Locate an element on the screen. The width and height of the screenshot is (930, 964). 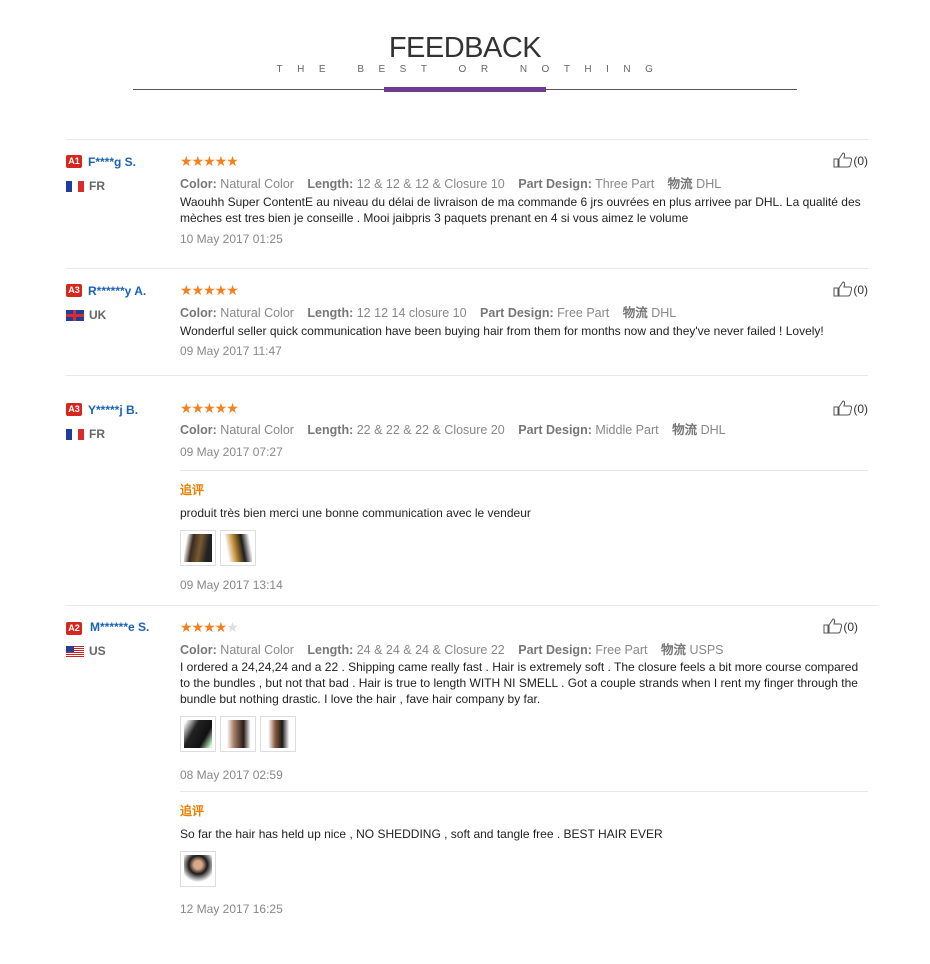
review-date: 09 May 2017 11:47 is located at coordinates (231, 351).